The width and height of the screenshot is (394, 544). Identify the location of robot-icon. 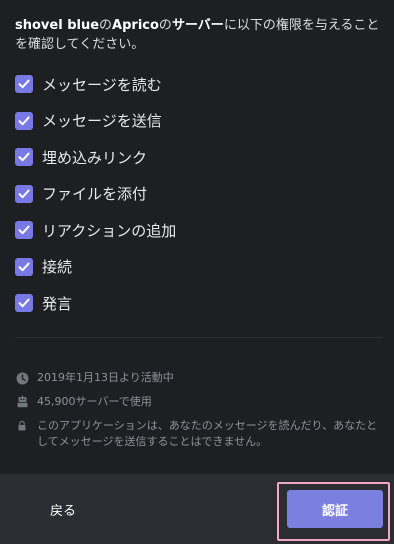
(22, 402).